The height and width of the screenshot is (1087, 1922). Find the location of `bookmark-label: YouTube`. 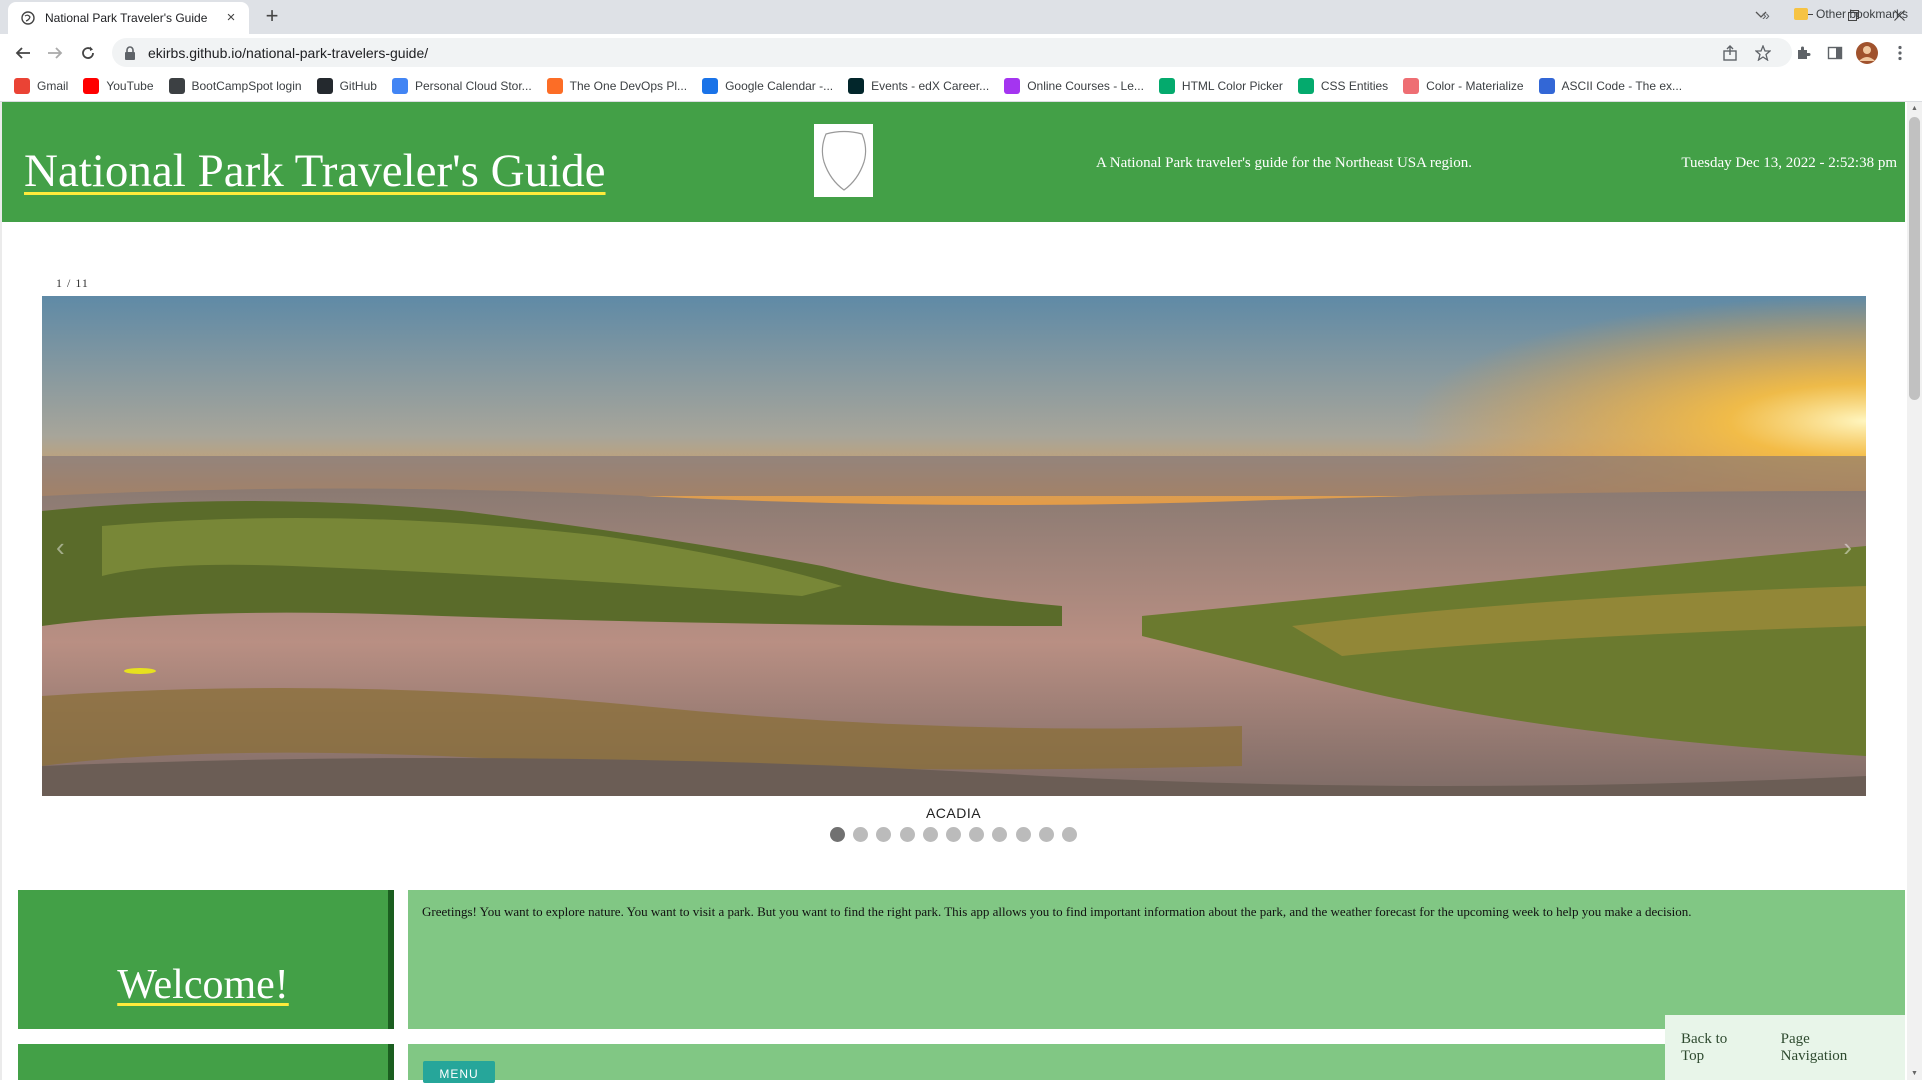

bookmark-label: YouTube is located at coordinates (130, 86).